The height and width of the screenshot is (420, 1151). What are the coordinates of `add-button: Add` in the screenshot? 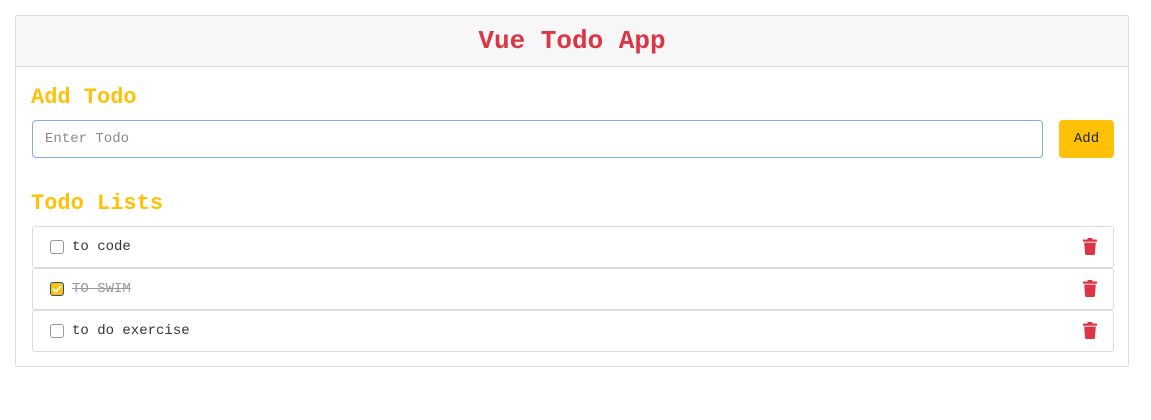 It's located at (1086, 139).